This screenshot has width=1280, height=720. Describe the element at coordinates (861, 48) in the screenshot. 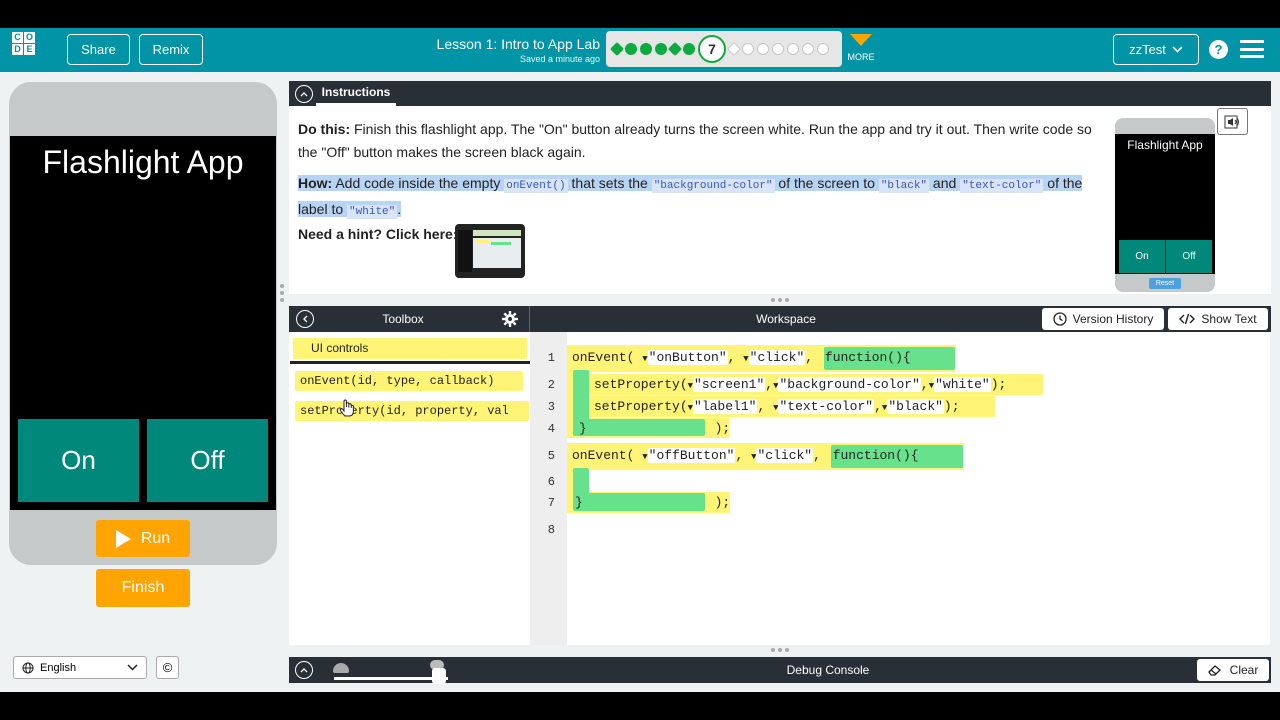

I see `more-levels-button: MORE` at that location.